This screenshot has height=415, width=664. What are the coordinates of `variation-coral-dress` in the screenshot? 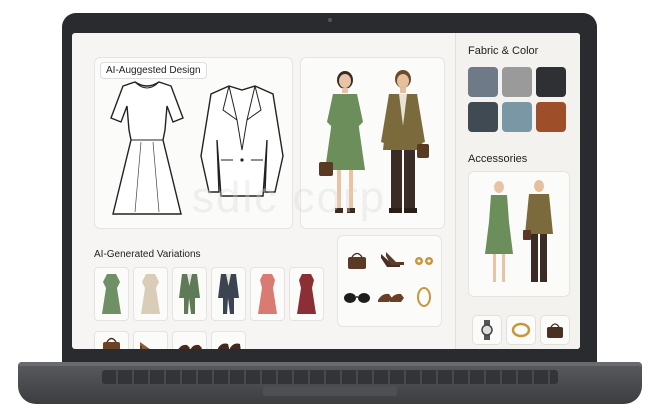 It's located at (267, 294).